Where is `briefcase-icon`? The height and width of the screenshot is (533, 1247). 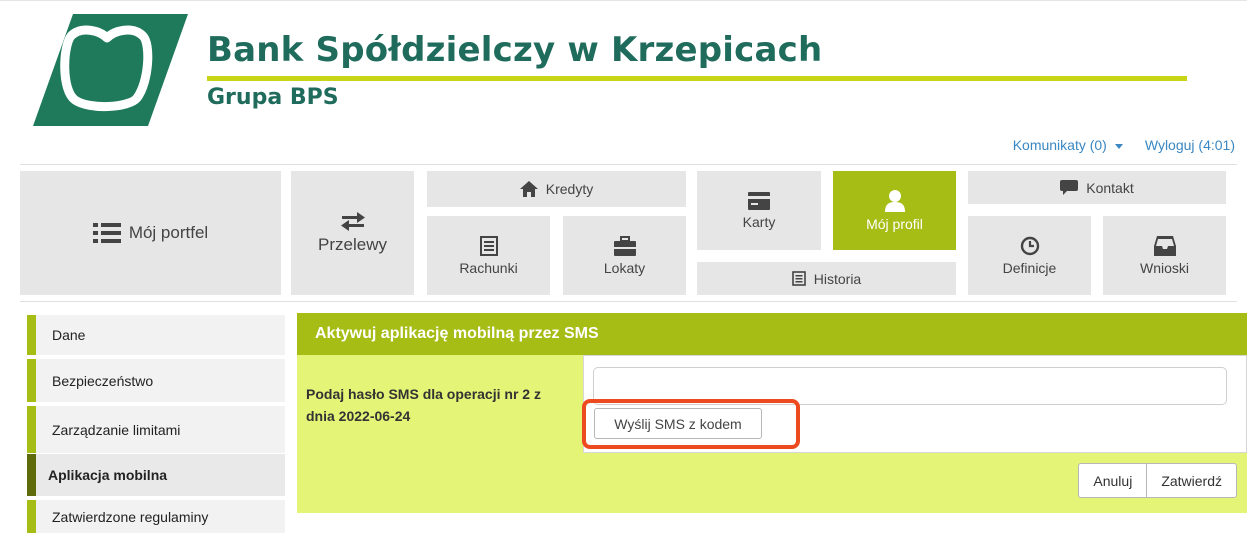 briefcase-icon is located at coordinates (624, 245).